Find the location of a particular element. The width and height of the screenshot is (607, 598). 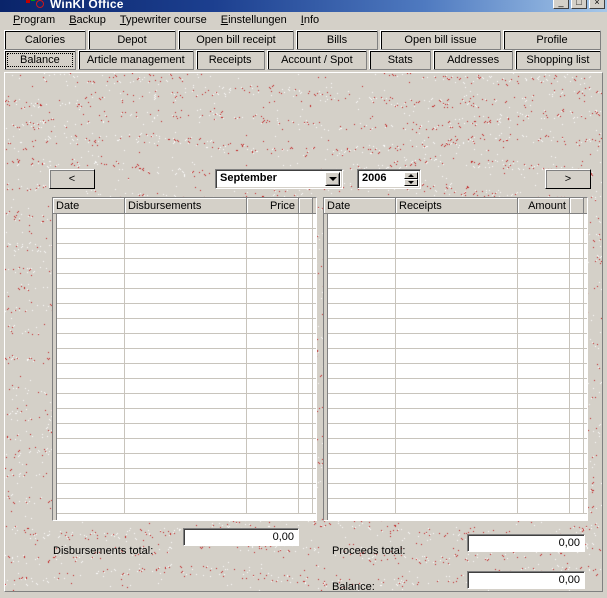

column-header-receipts: Receipts is located at coordinates (457, 206).